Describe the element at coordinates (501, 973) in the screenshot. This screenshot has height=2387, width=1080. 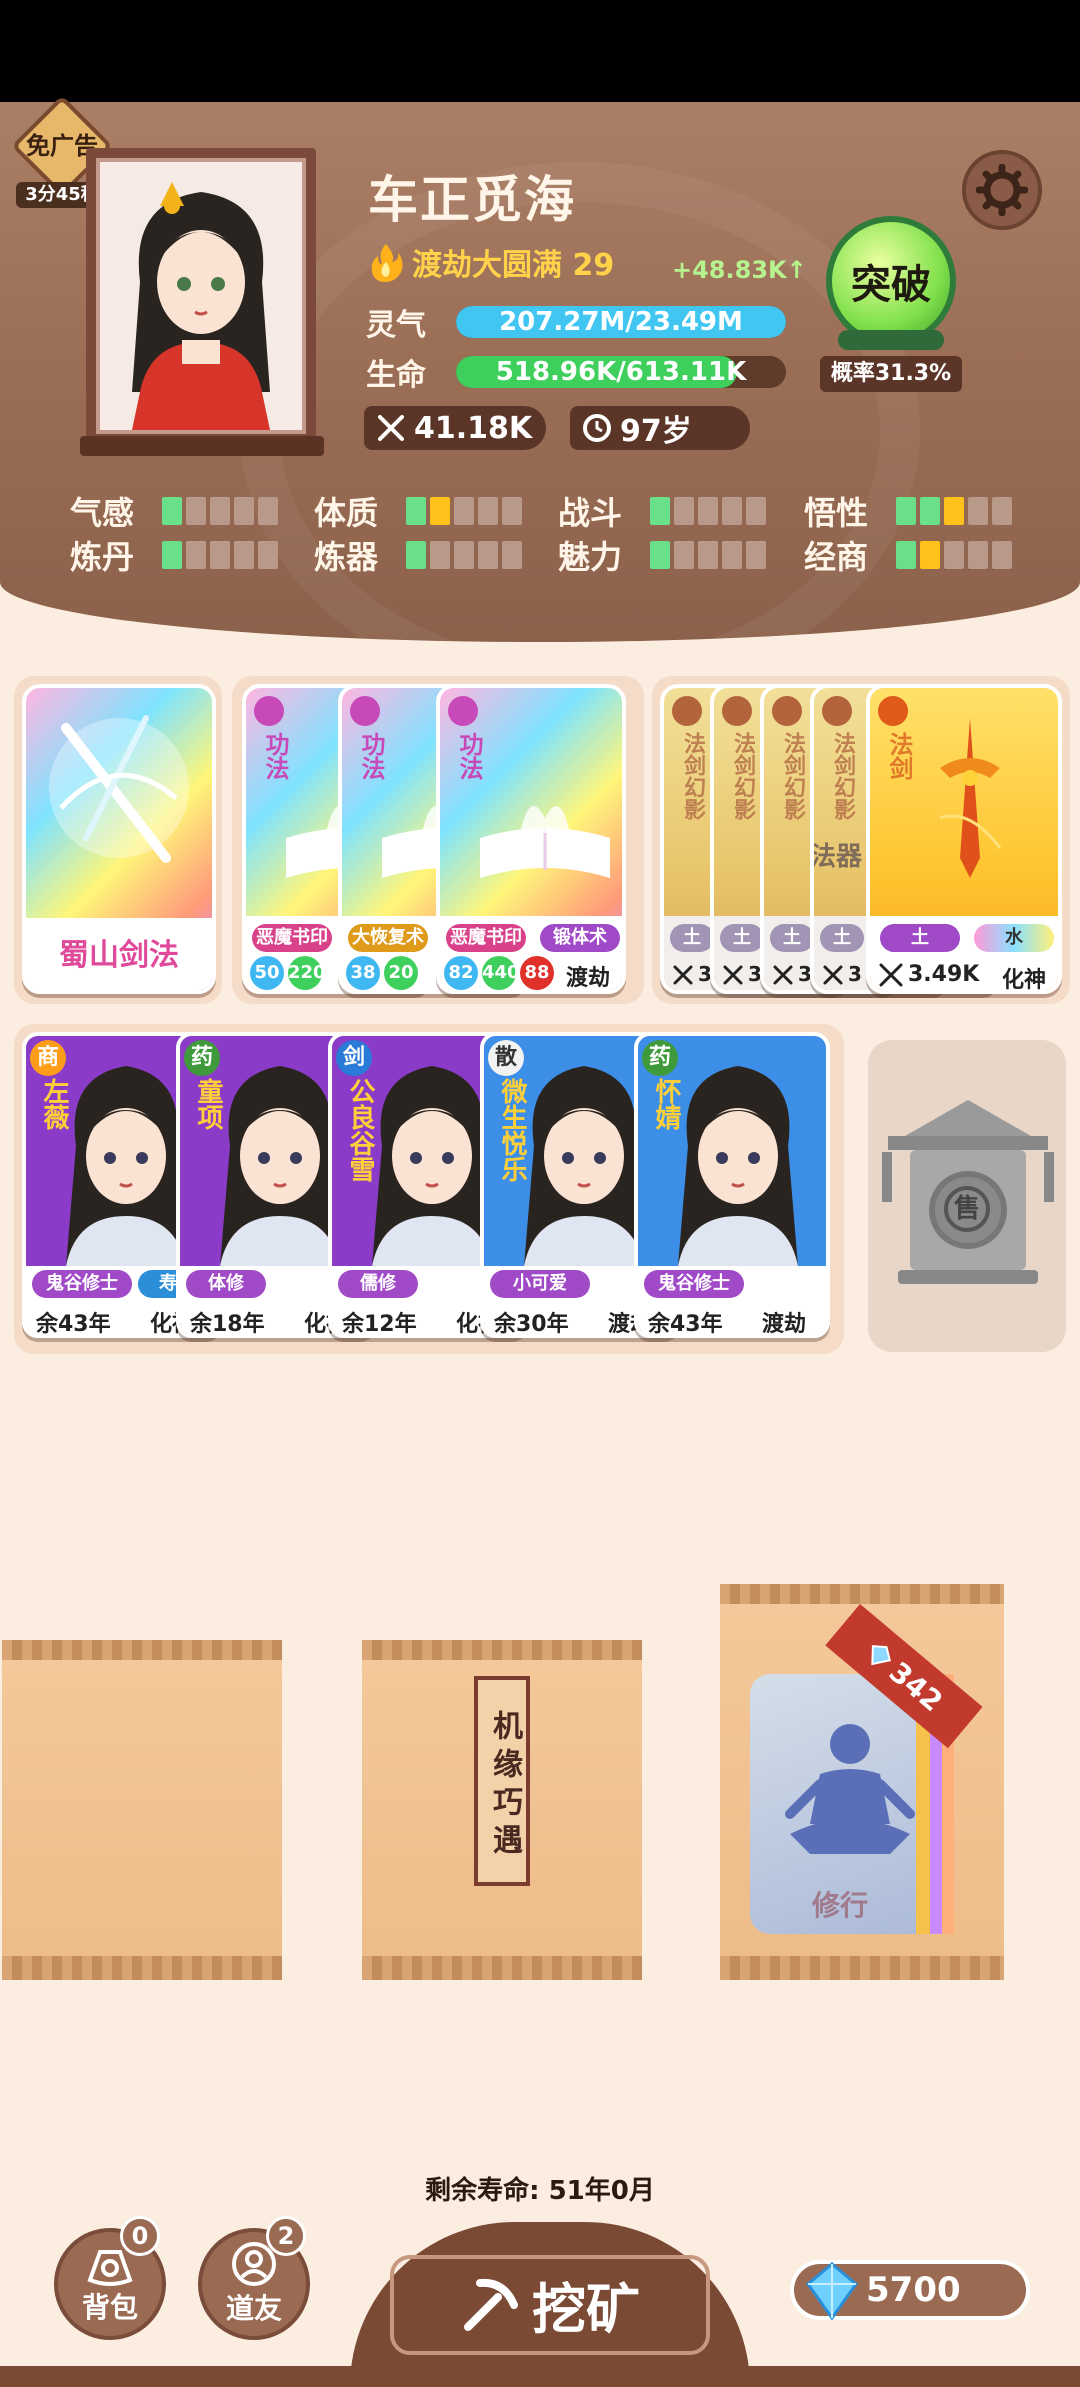
I see `gongfa-stat-2: 440` at that location.